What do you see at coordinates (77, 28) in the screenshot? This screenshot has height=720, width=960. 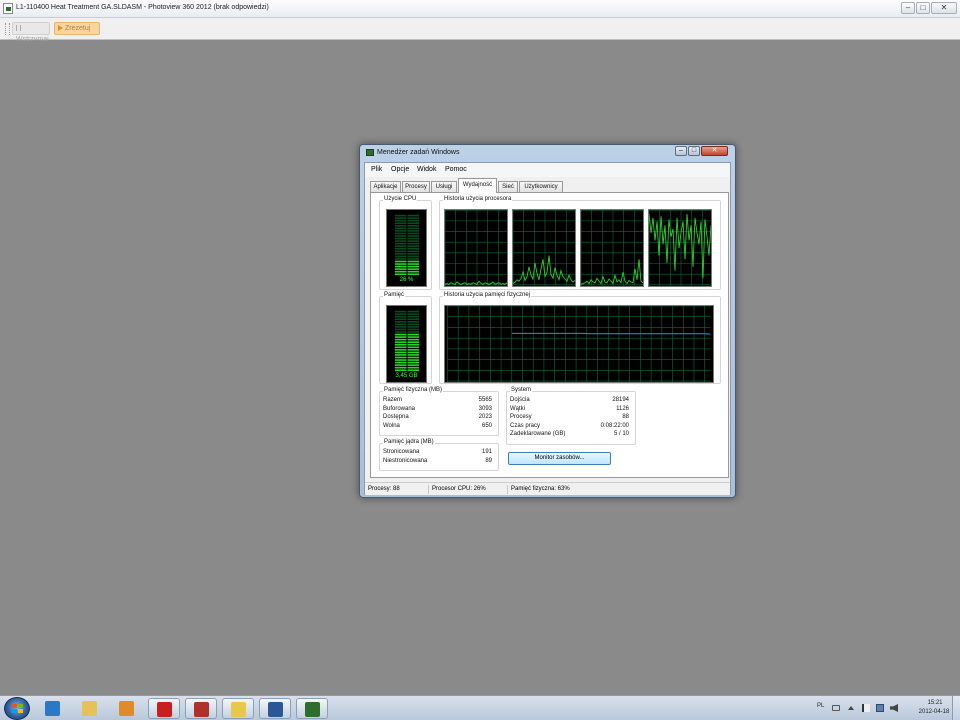 I see `reset-button: Zrezetuj` at bounding box center [77, 28].